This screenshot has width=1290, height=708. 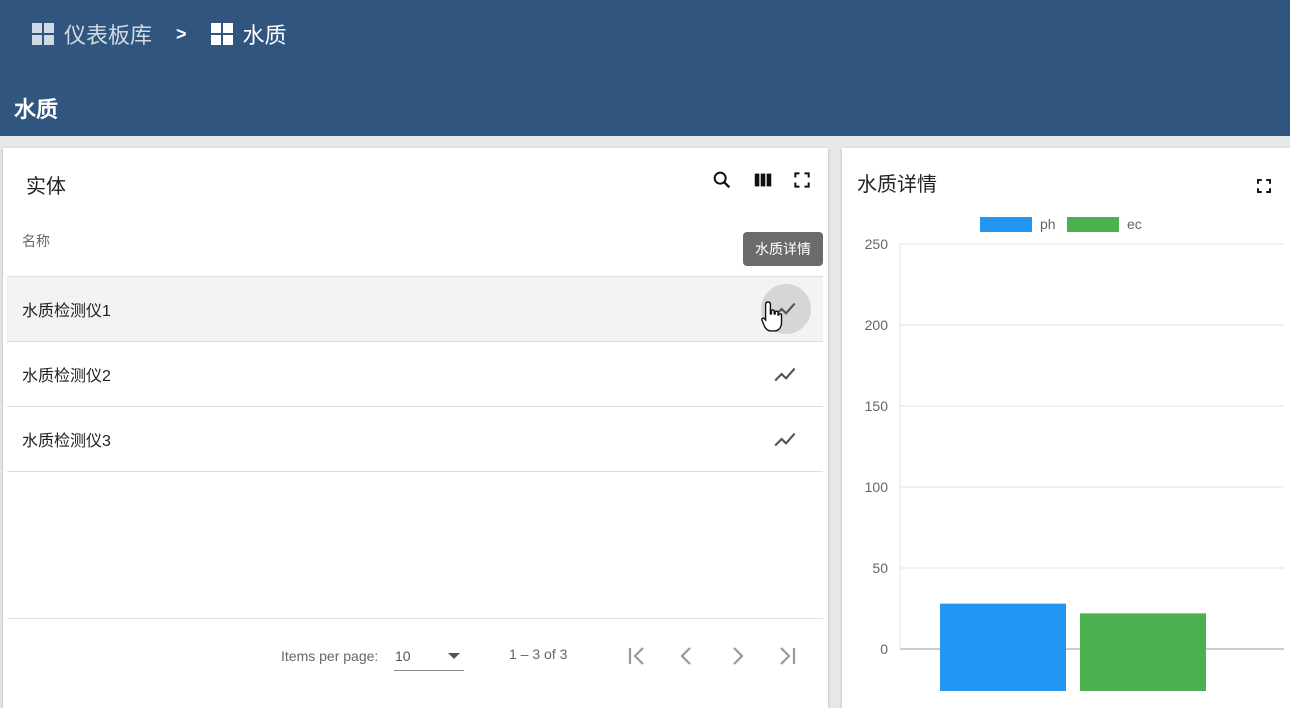 I want to click on bar-ph, so click(x=1003, y=647).